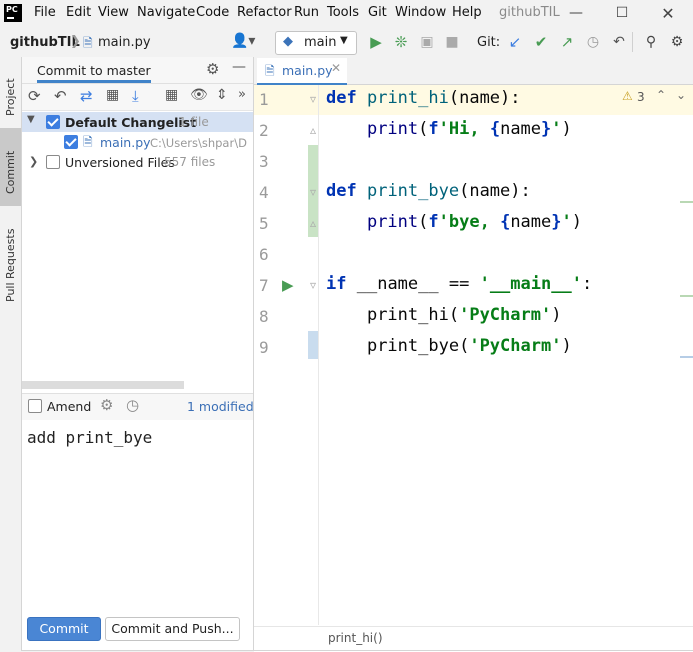 This screenshot has height=652, width=693. Describe the element at coordinates (661, 95) in the screenshot. I see `previous-highlight-icon: ⌃` at that location.